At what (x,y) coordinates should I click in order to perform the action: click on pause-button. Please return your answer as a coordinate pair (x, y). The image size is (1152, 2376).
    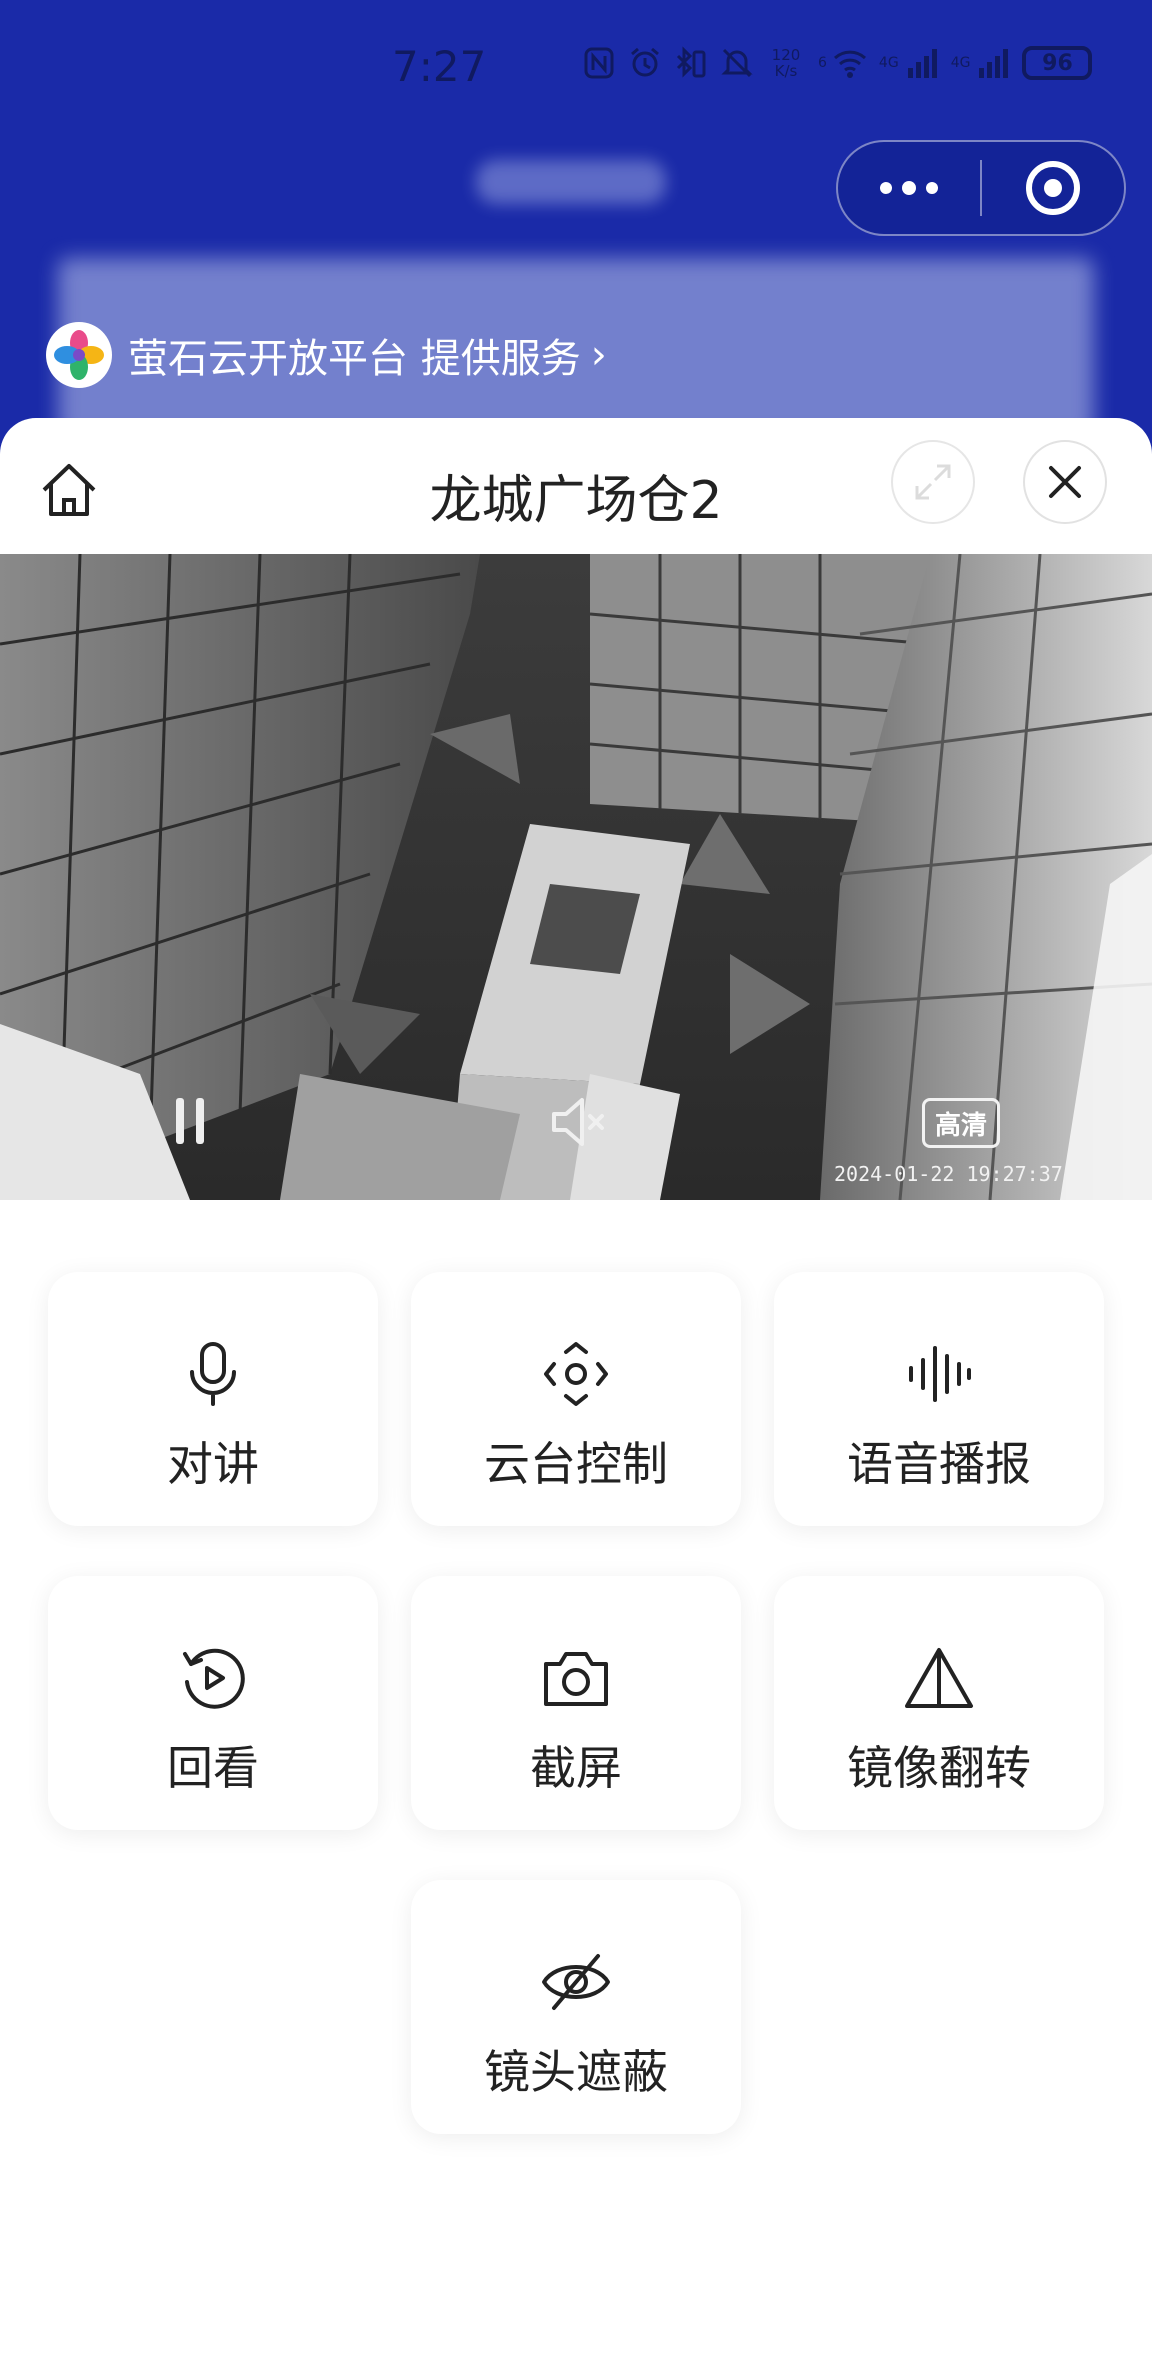
    Looking at the image, I should click on (192, 1122).